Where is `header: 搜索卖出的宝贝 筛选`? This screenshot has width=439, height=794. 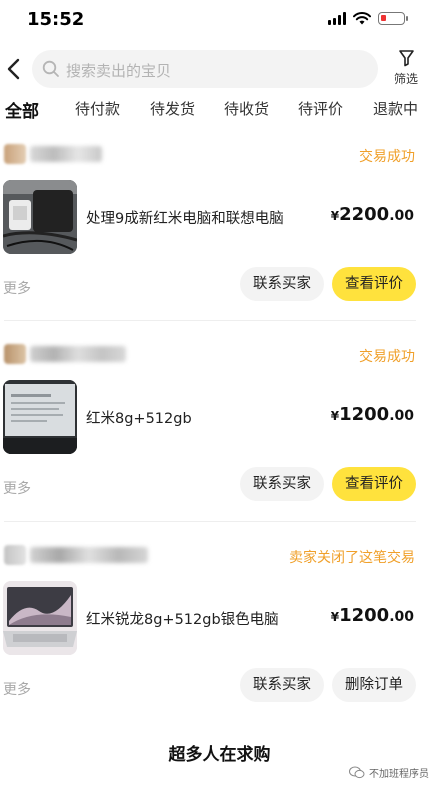 header: 搜索卖出的宝贝 筛选 is located at coordinates (219, 69).